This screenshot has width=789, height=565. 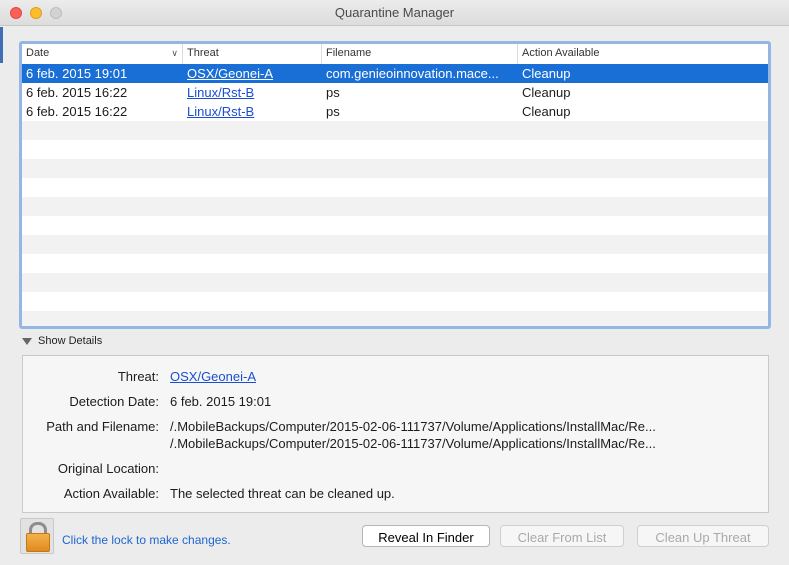 I want to click on window-title: Quarantine Manager, so click(x=394, y=12).